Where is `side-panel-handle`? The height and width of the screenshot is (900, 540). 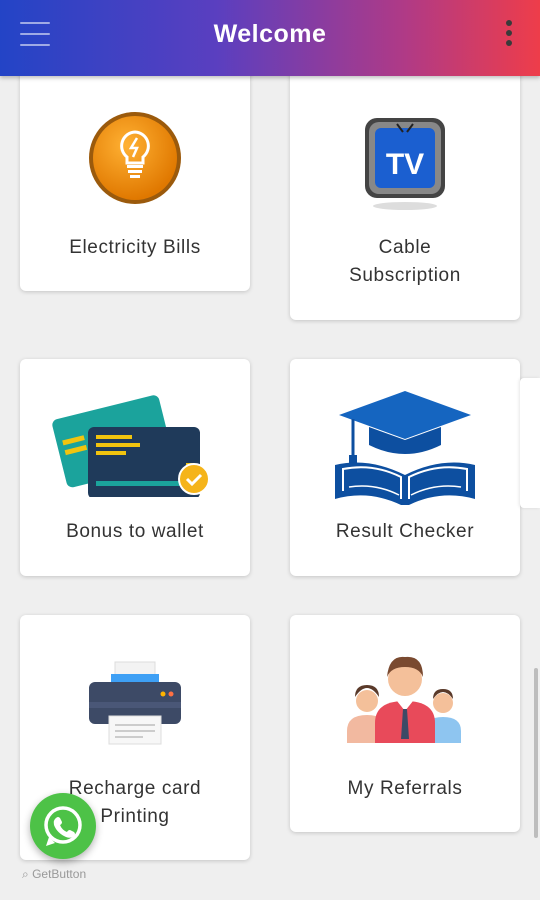 side-panel-handle is located at coordinates (530, 443).